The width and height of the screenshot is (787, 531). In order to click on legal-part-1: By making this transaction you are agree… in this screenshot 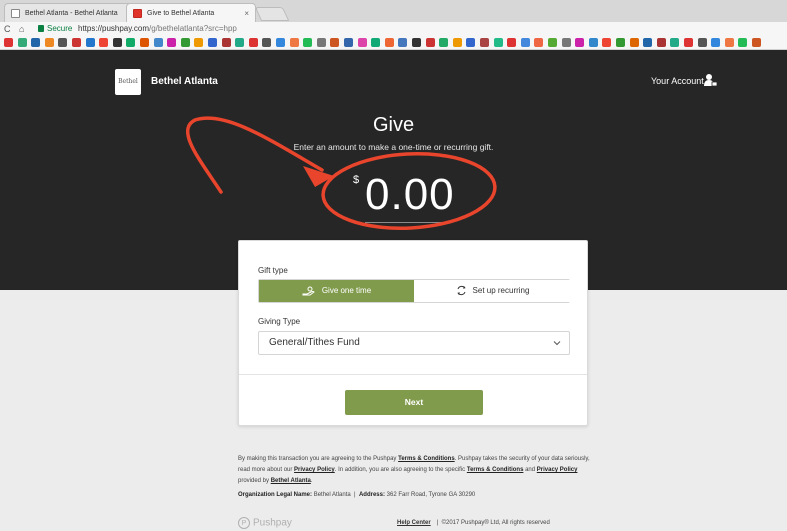, I will do `click(317, 459)`.